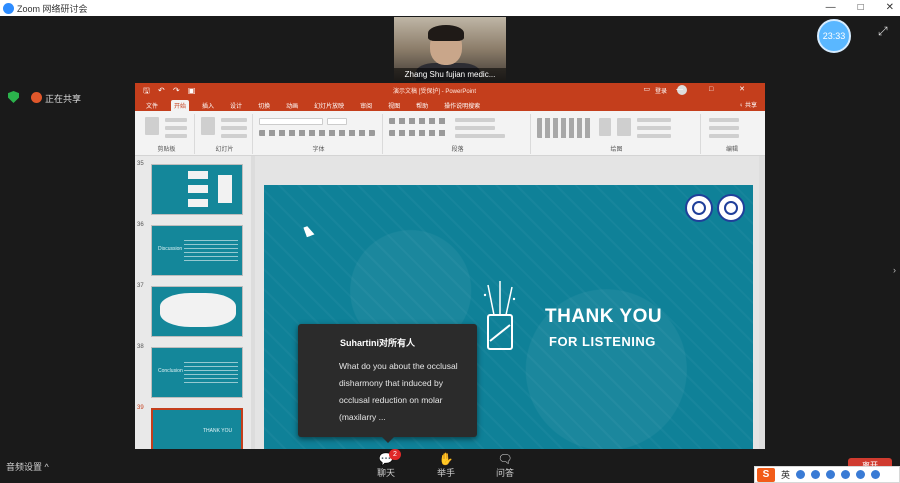 Image resolution: width=900 pixels, height=483 pixels. Describe the element at coordinates (505, 459) in the screenshot. I see `qa-icon: 🗨` at that location.